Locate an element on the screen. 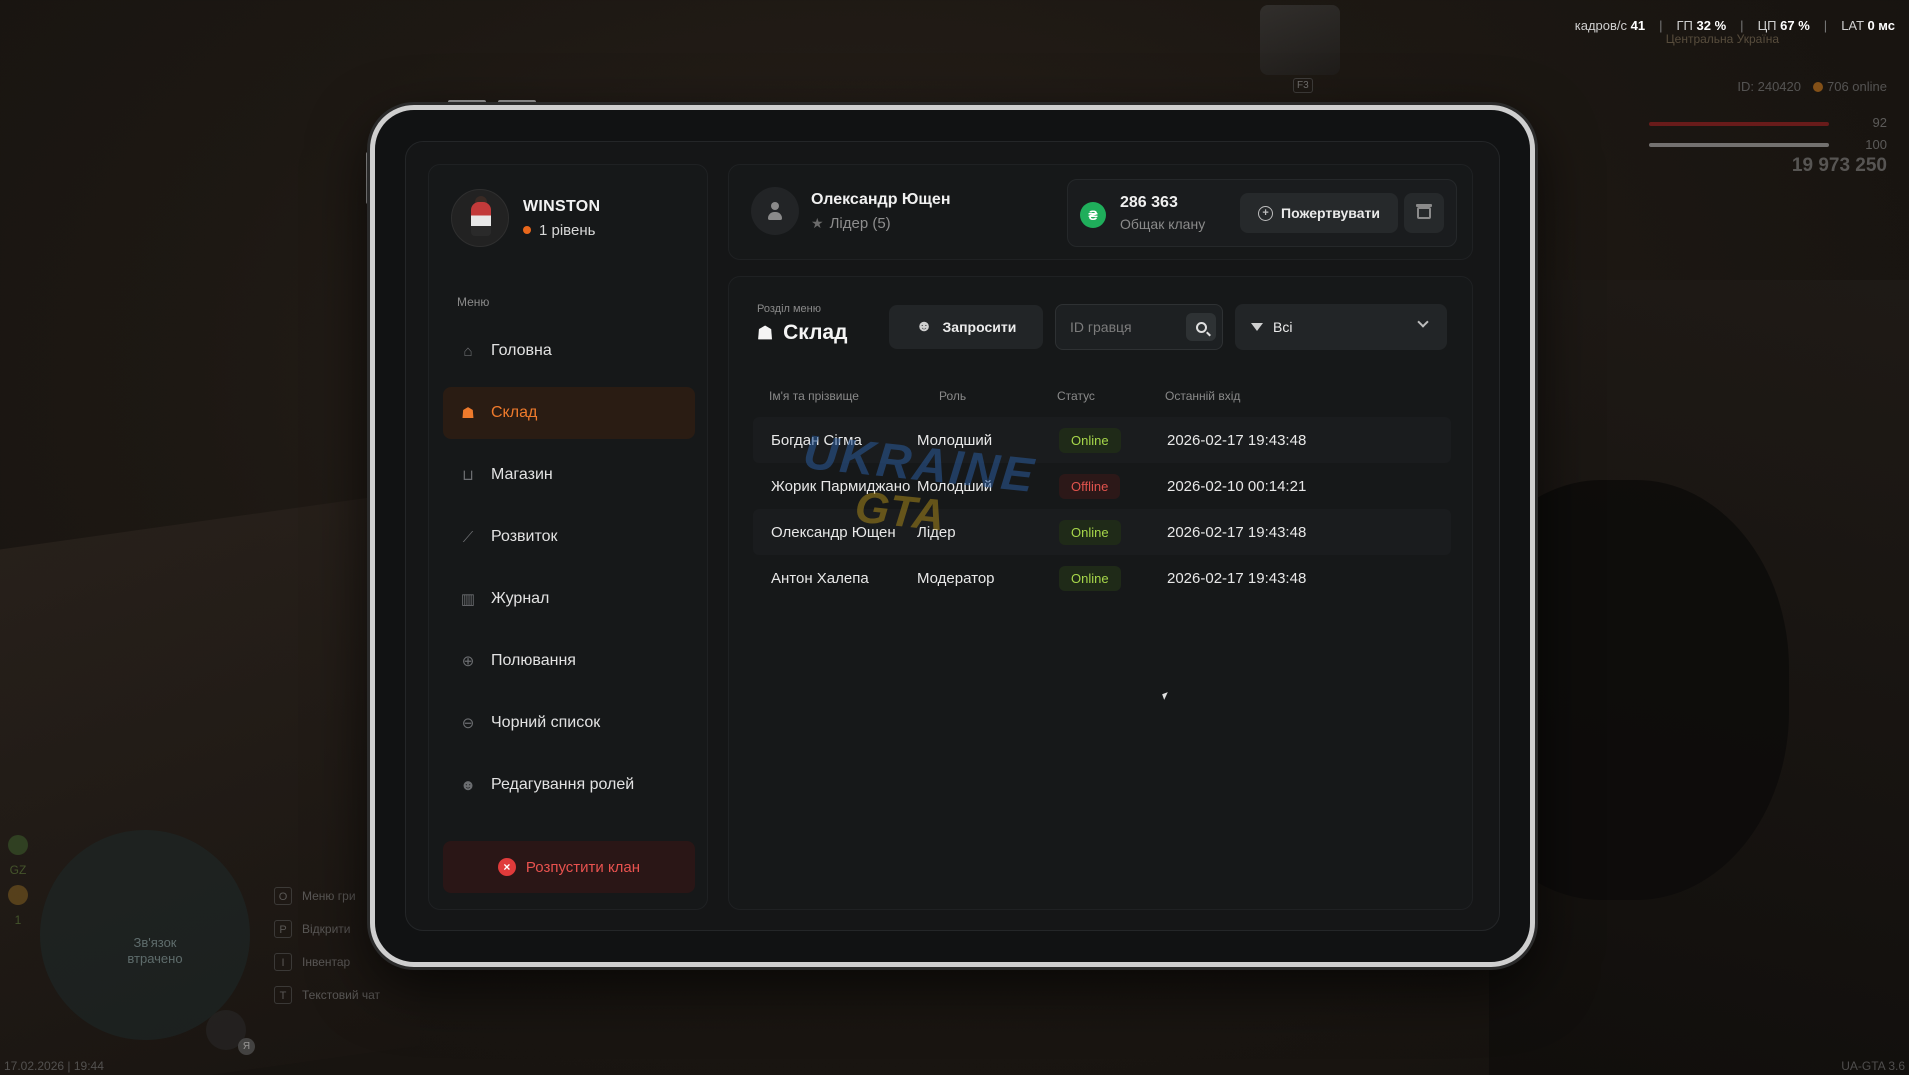 This screenshot has height=1075, width=1909. user-icon is located at coordinates (775, 211).